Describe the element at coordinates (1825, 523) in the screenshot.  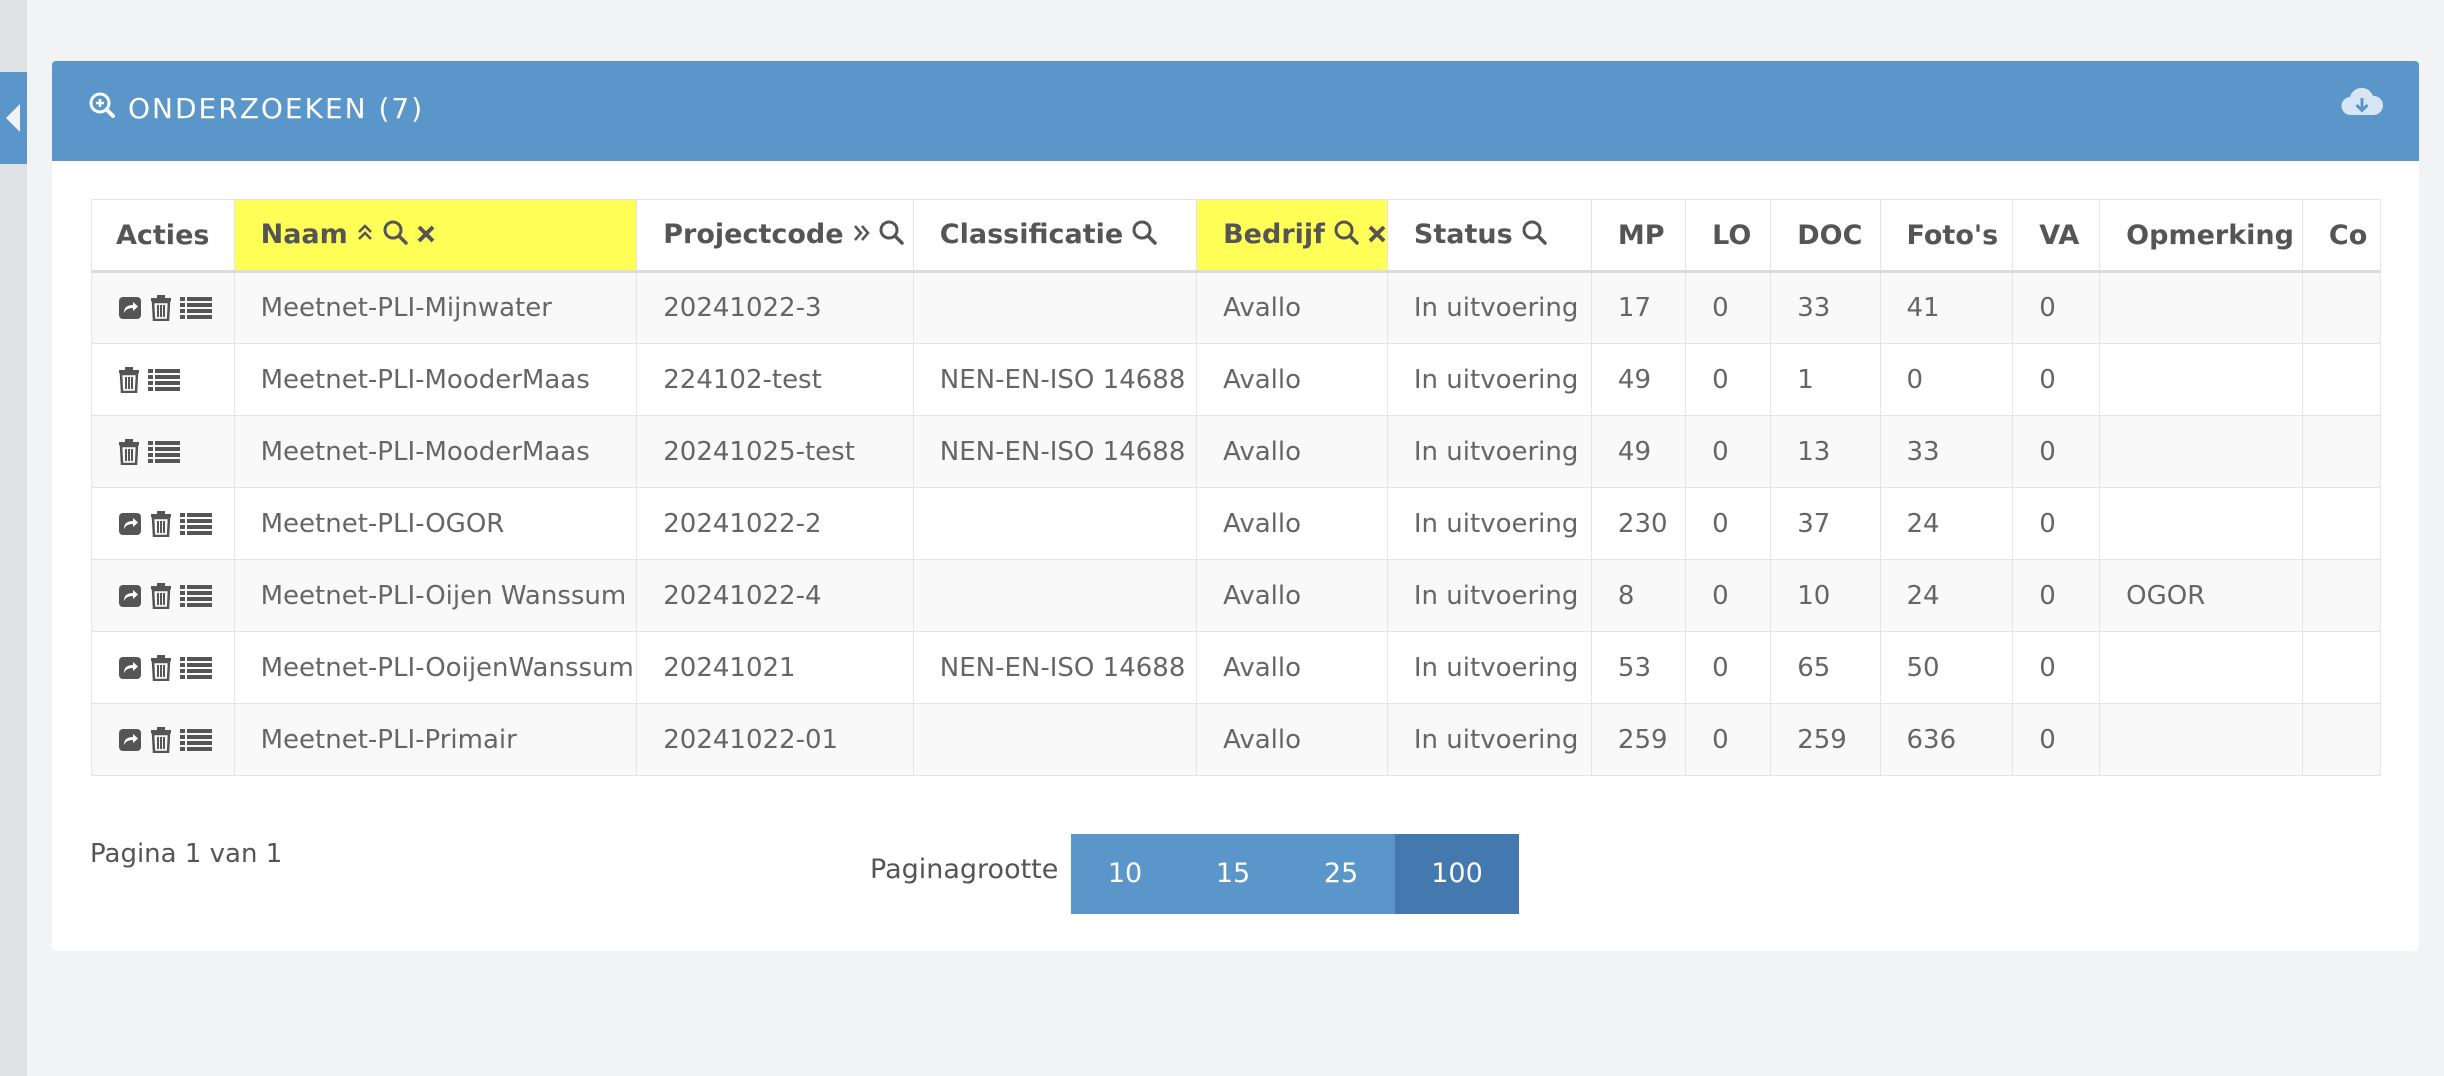
I see `cell-doc: 37` at that location.